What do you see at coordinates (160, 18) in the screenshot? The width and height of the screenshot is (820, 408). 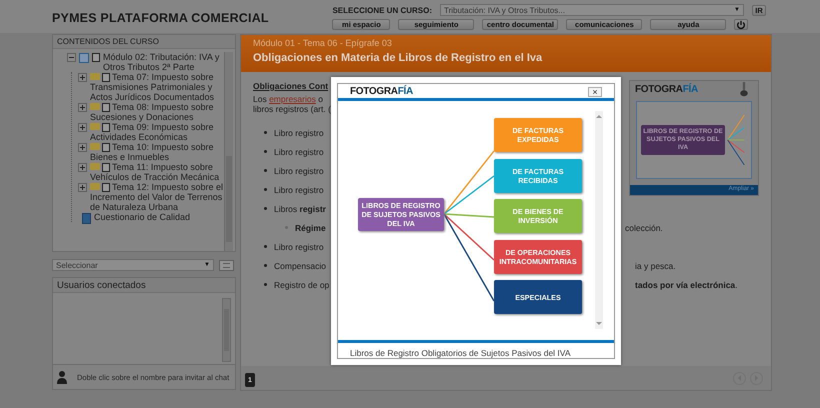 I see `app-title: PYMES PLATAFORMA COMERCIAL` at bounding box center [160, 18].